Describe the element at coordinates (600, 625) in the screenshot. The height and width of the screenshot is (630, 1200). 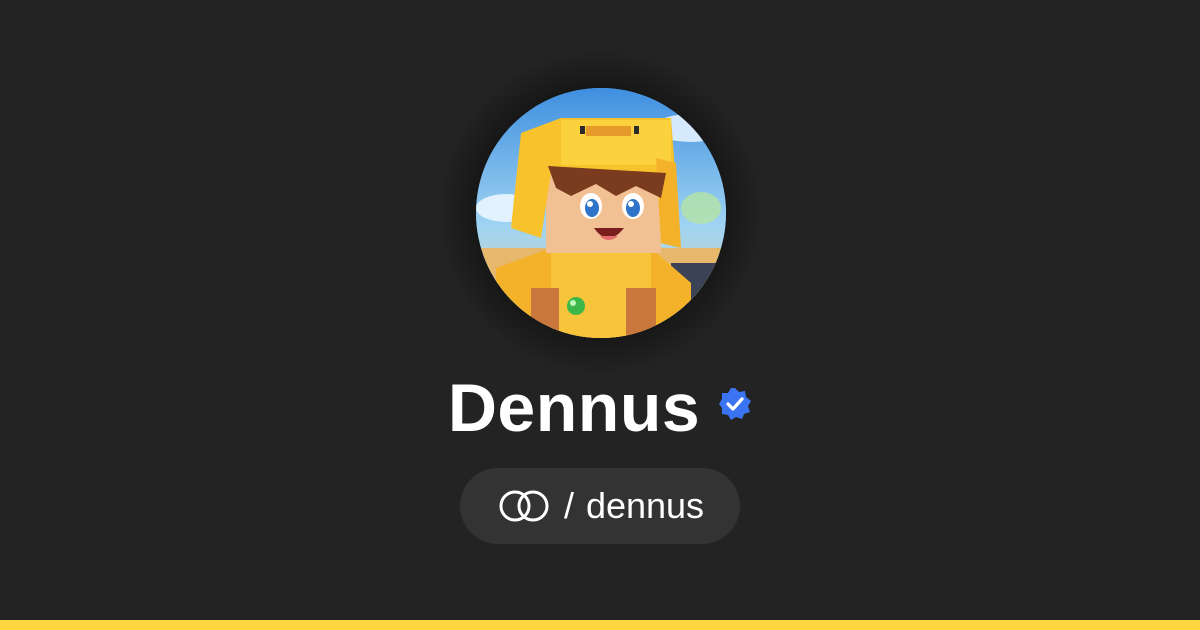
I see `accent-bar` at that location.